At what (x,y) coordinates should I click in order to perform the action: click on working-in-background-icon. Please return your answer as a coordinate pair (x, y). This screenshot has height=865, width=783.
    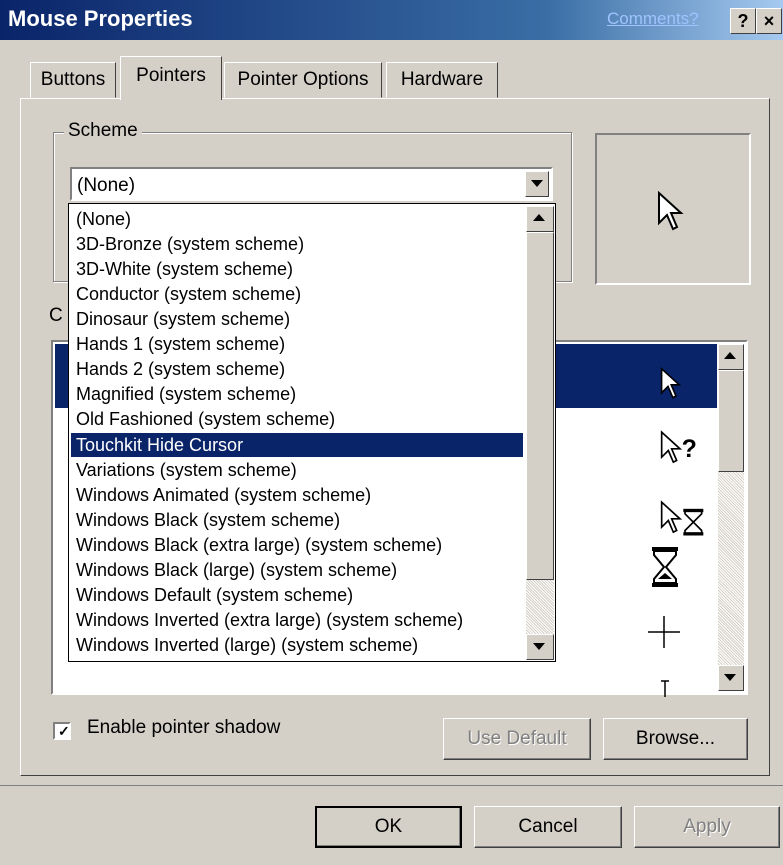
    Looking at the image, I should click on (682, 518).